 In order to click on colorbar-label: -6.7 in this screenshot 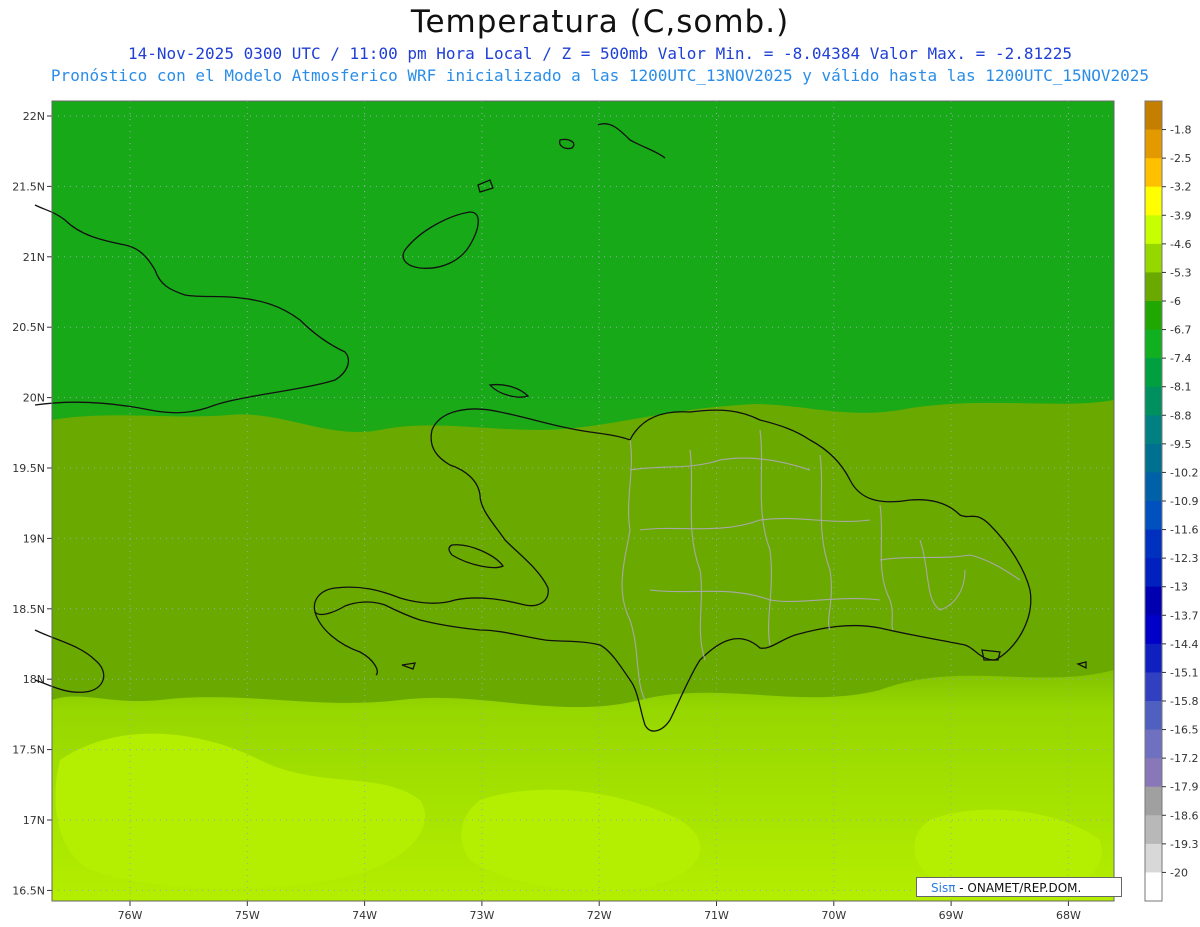, I will do `click(1180, 330)`.